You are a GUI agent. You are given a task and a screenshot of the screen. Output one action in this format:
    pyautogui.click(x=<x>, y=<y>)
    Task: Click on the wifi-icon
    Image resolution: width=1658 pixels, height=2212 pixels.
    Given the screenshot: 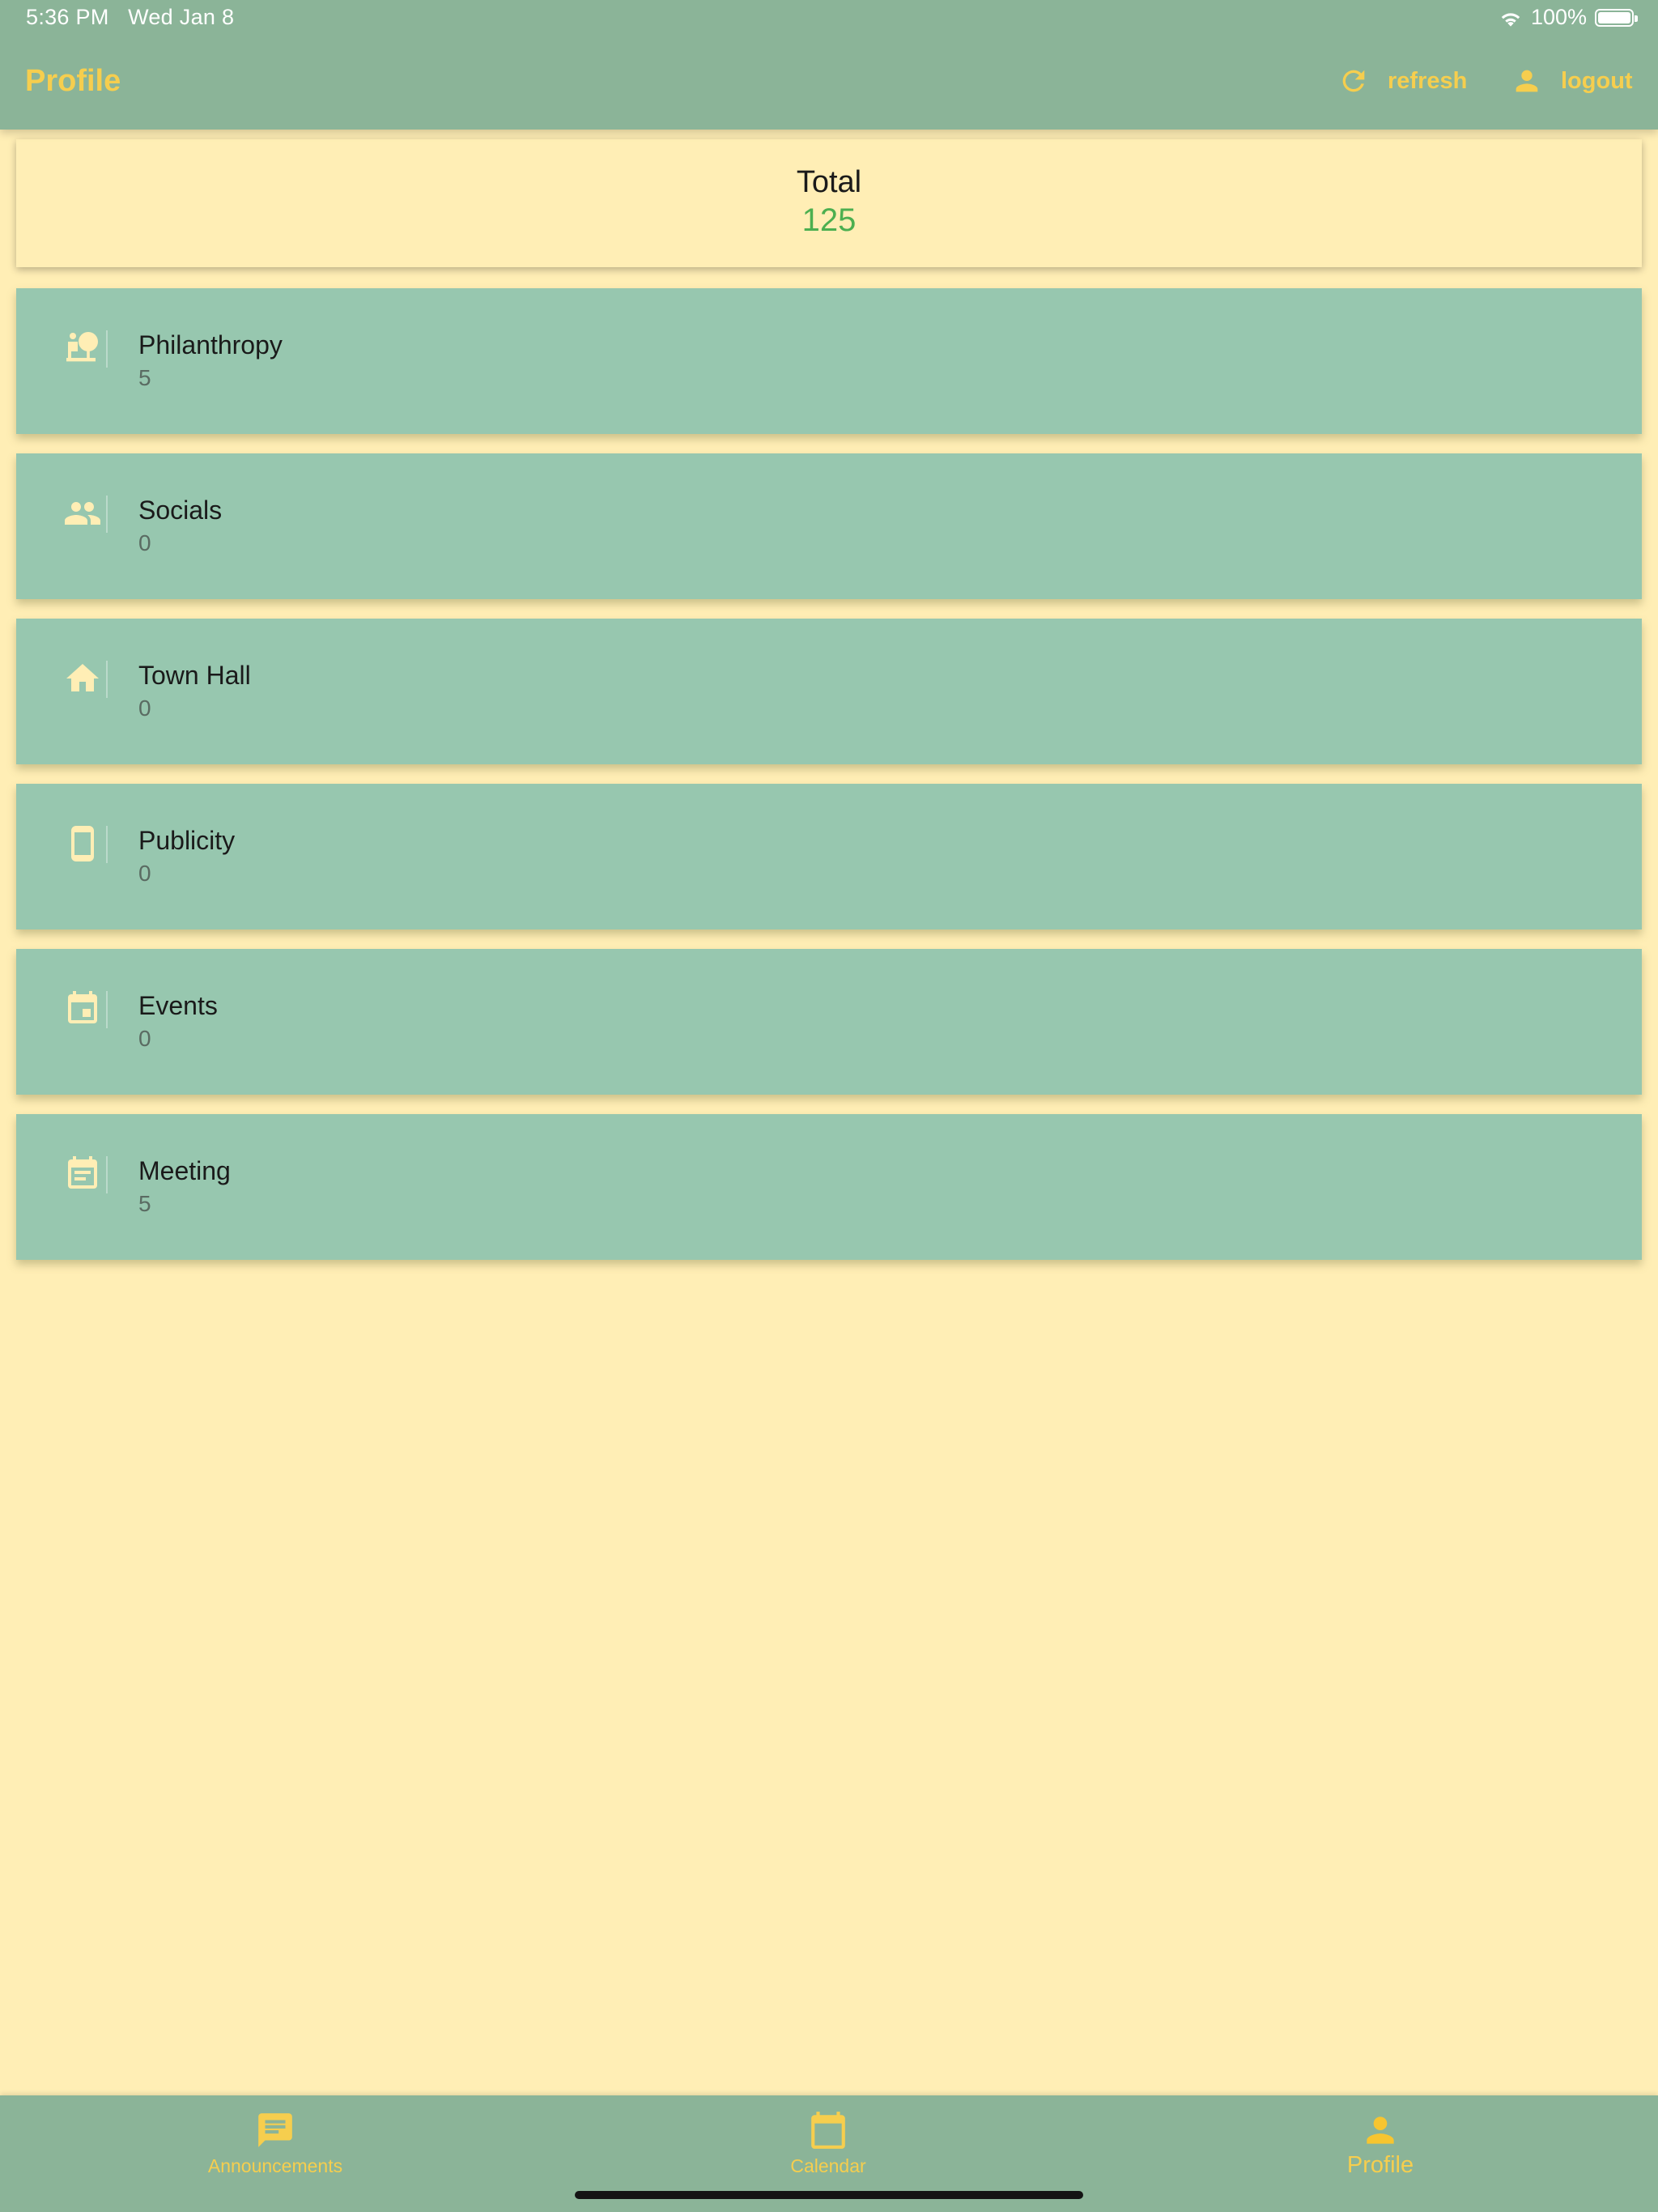 What is the action you would take?
    pyautogui.click(x=1510, y=19)
    